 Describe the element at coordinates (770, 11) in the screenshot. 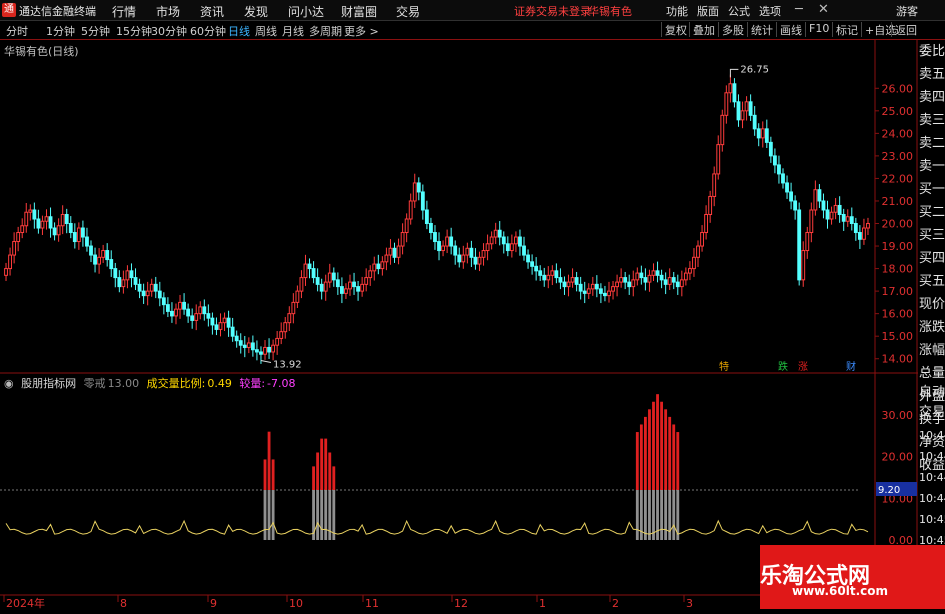

I see `menu-xuanxiang: 选项` at that location.